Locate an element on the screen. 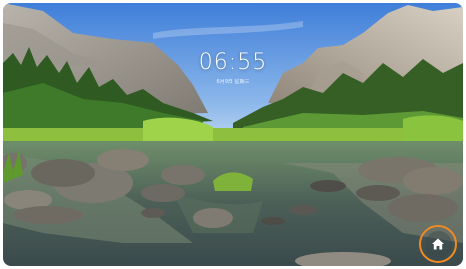 The width and height of the screenshot is (466, 269). home-button-face is located at coordinates (438, 244).